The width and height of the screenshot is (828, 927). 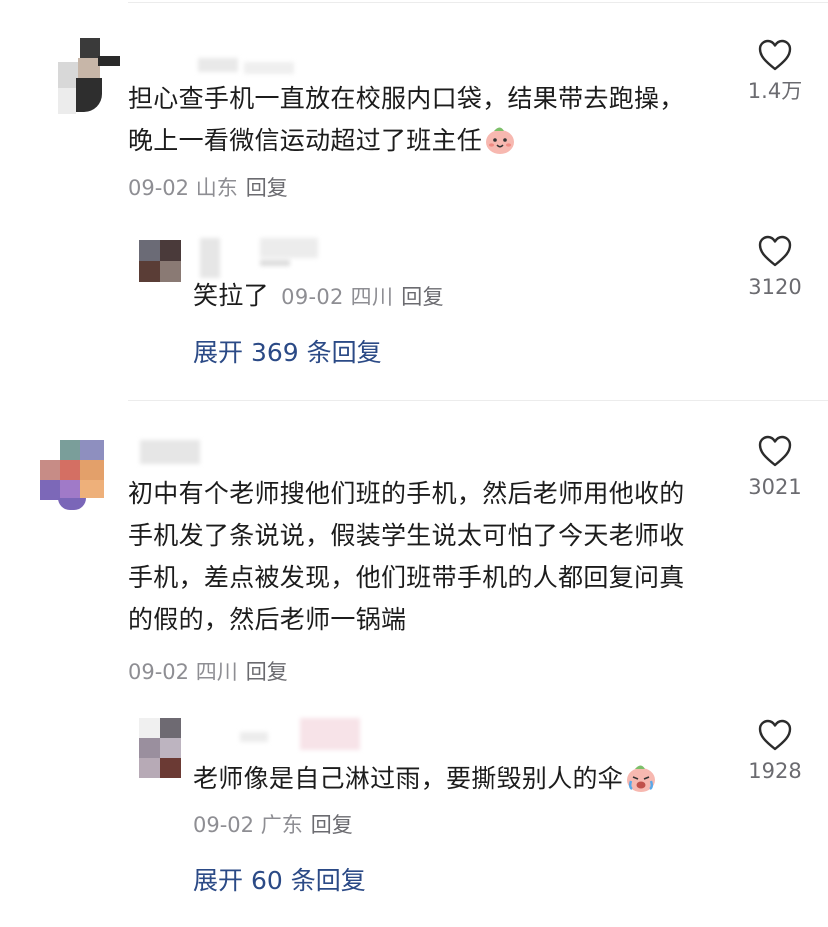 I want to click on crying-face-icon, so click(x=641, y=778).